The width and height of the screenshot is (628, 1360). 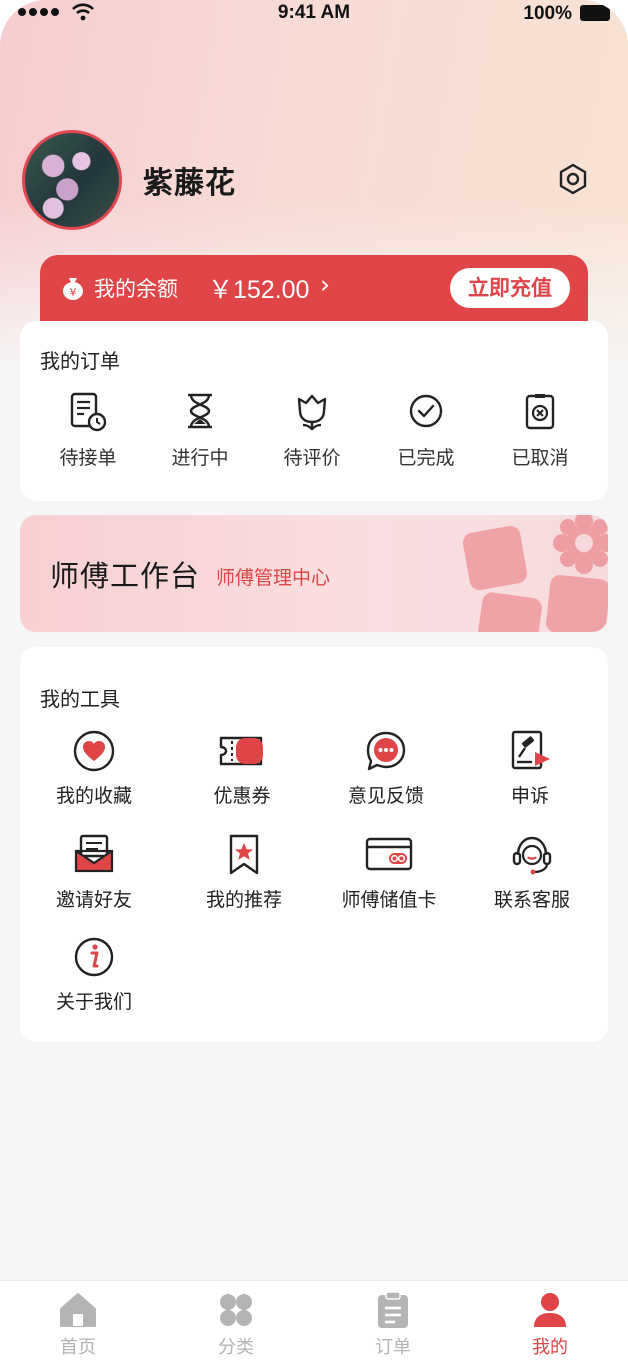 I want to click on tab-home: 首页, so click(x=78, y=1325).